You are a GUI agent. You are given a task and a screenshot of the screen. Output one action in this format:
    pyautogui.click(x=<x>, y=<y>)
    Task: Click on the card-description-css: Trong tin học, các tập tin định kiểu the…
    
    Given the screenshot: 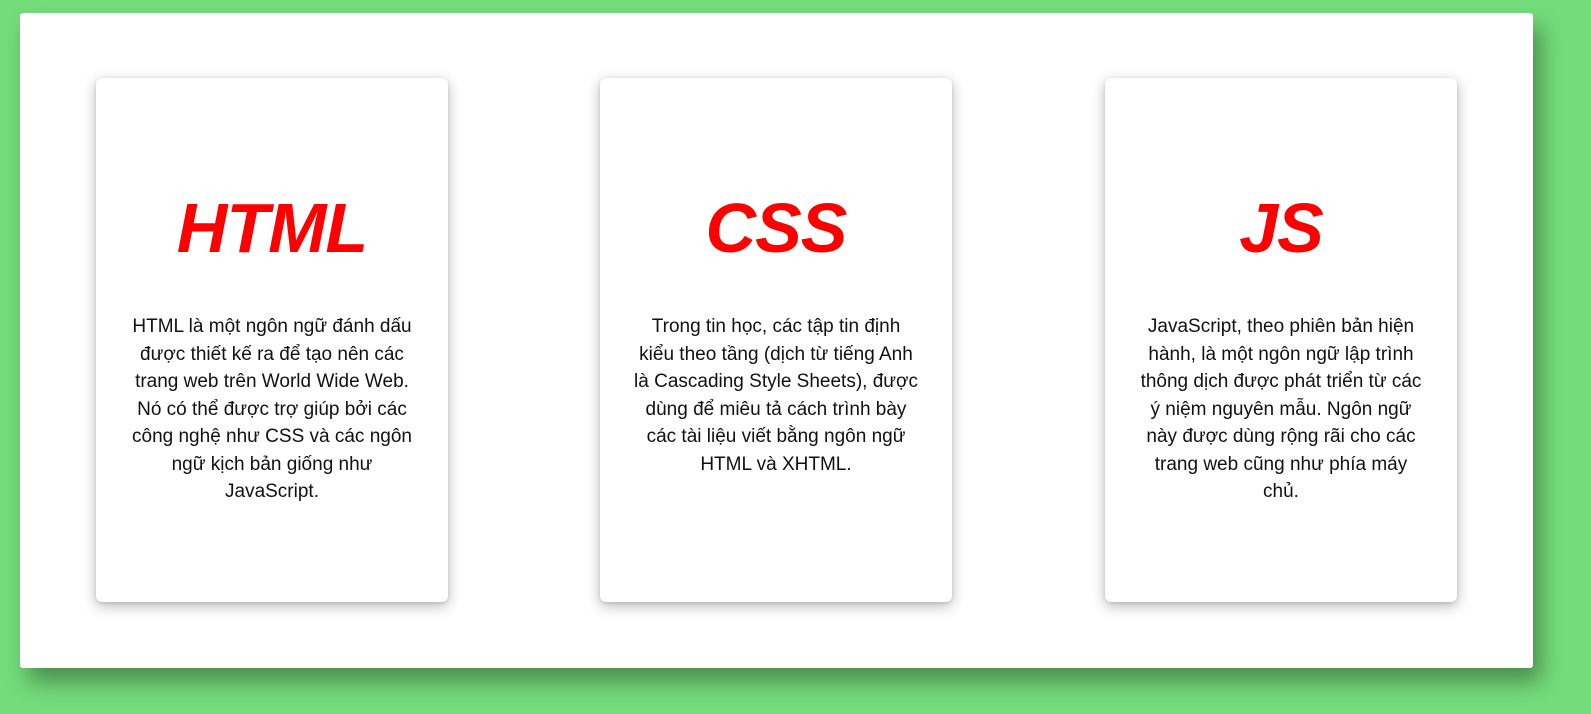 What is the action you would take?
    pyautogui.click(x=776, y=395)
    